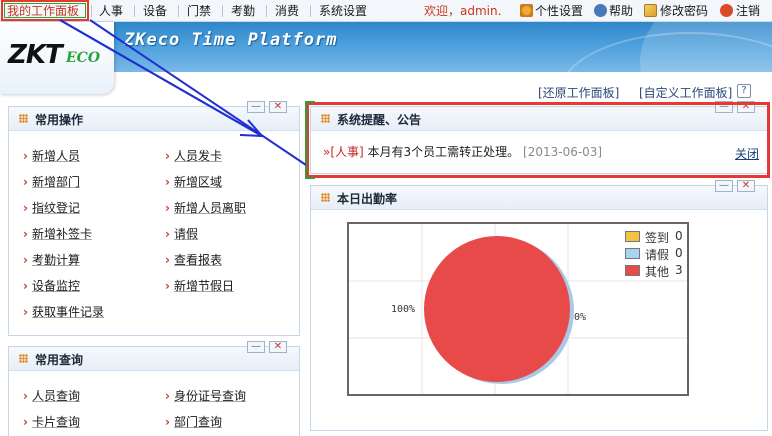 The width and height of the screenshot is (772, 436). Describe the element at coordinates (161, 78) in the screenshot. I see `arrow-shaft` at that location.